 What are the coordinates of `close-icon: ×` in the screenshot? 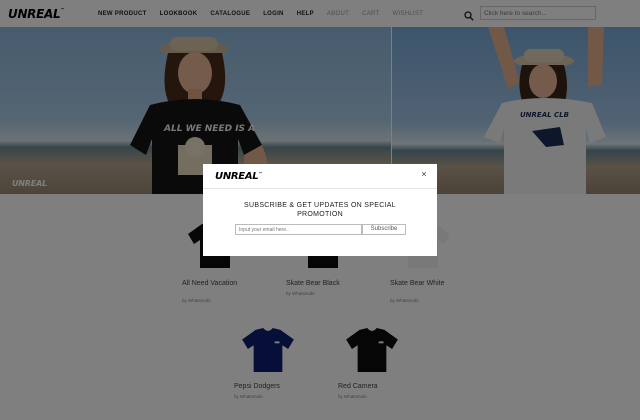 It's located at (424, 174).